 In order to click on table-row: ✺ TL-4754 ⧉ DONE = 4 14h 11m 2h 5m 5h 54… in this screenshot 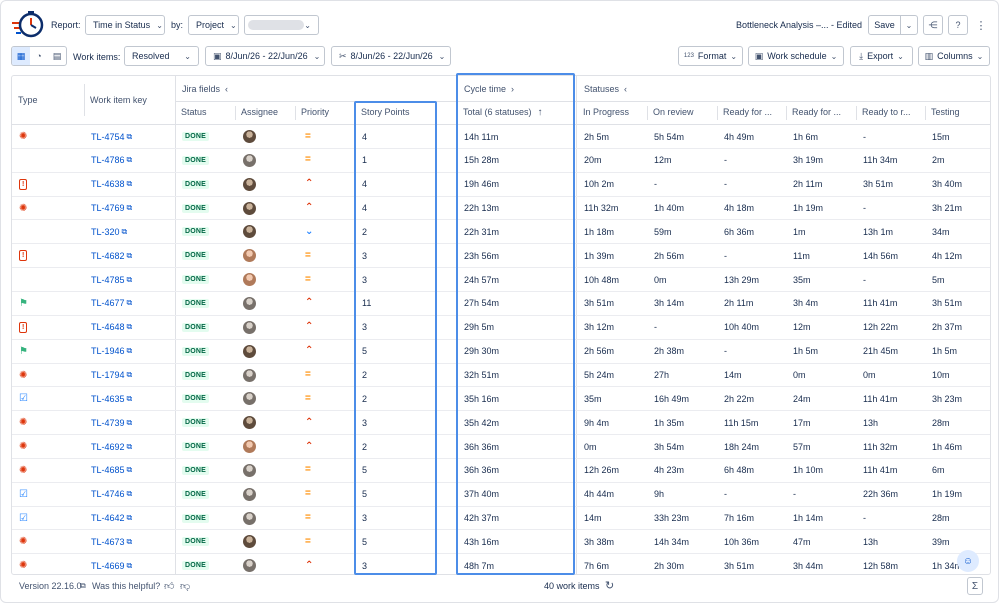, I will do `click(501, 137)`.